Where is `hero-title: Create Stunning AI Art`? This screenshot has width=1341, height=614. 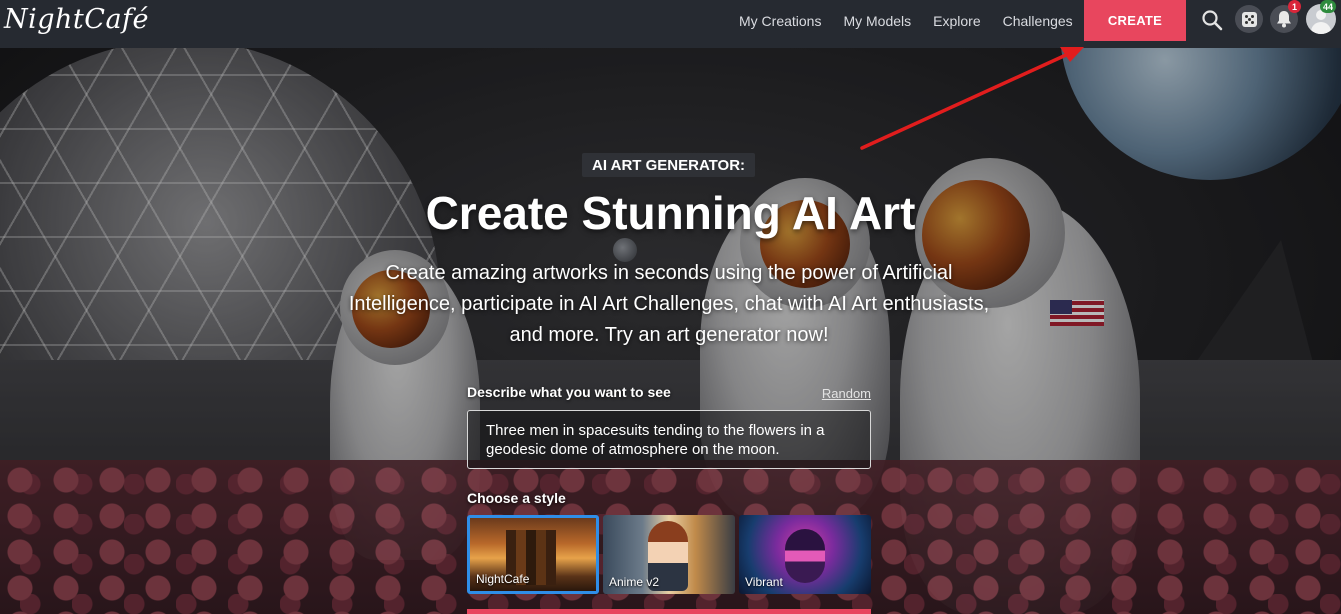 hero-title: Create Stunning AI Art is located at coordinates (670, 213).